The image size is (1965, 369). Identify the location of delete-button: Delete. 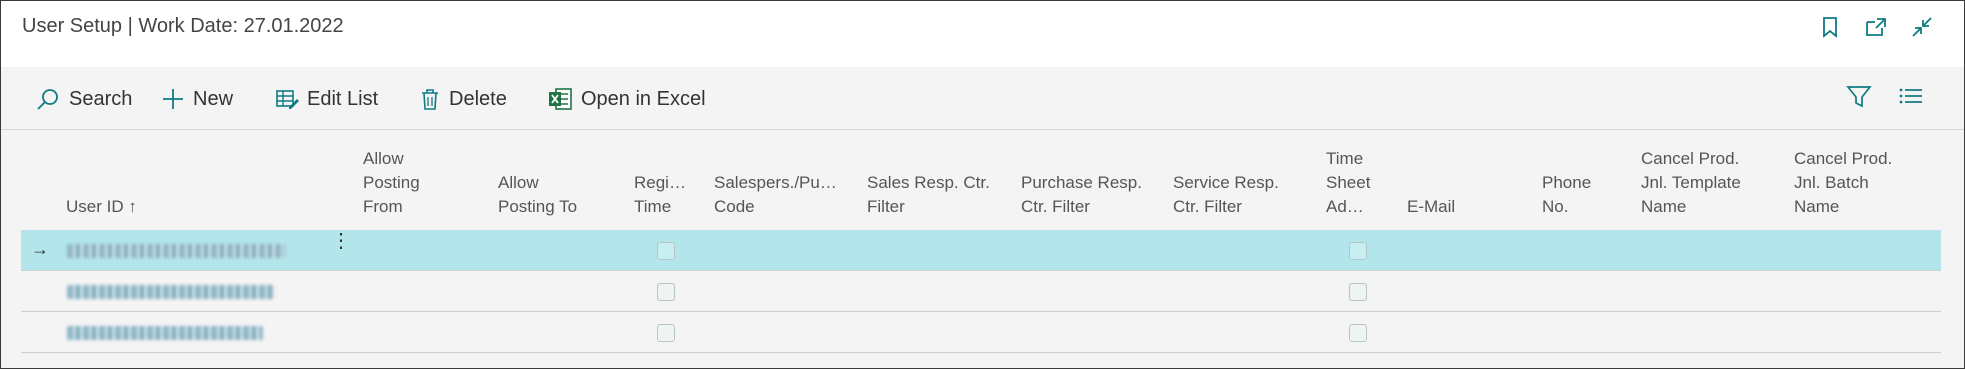
(463, 99).